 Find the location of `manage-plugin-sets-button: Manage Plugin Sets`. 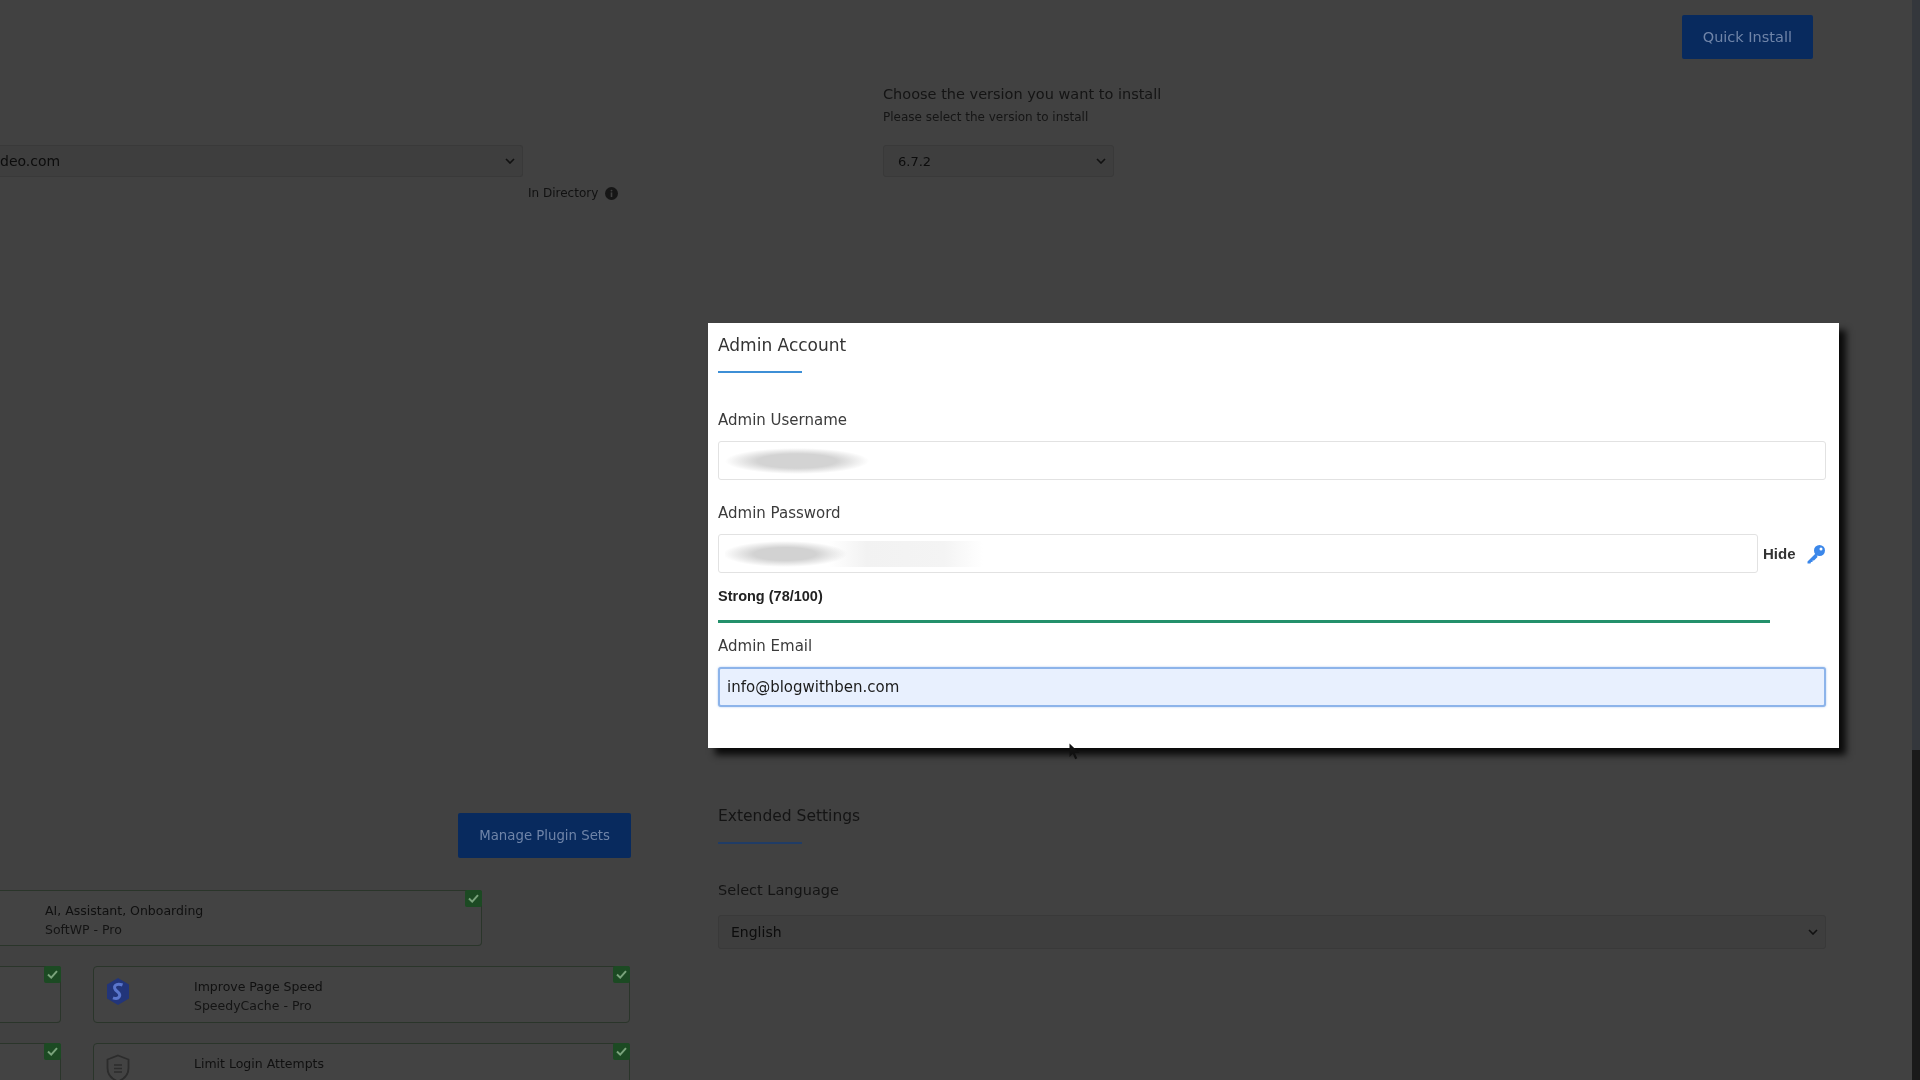

manage-plugin-sets-button: Manage Plugin Sets is located at coordinates (544, 835).